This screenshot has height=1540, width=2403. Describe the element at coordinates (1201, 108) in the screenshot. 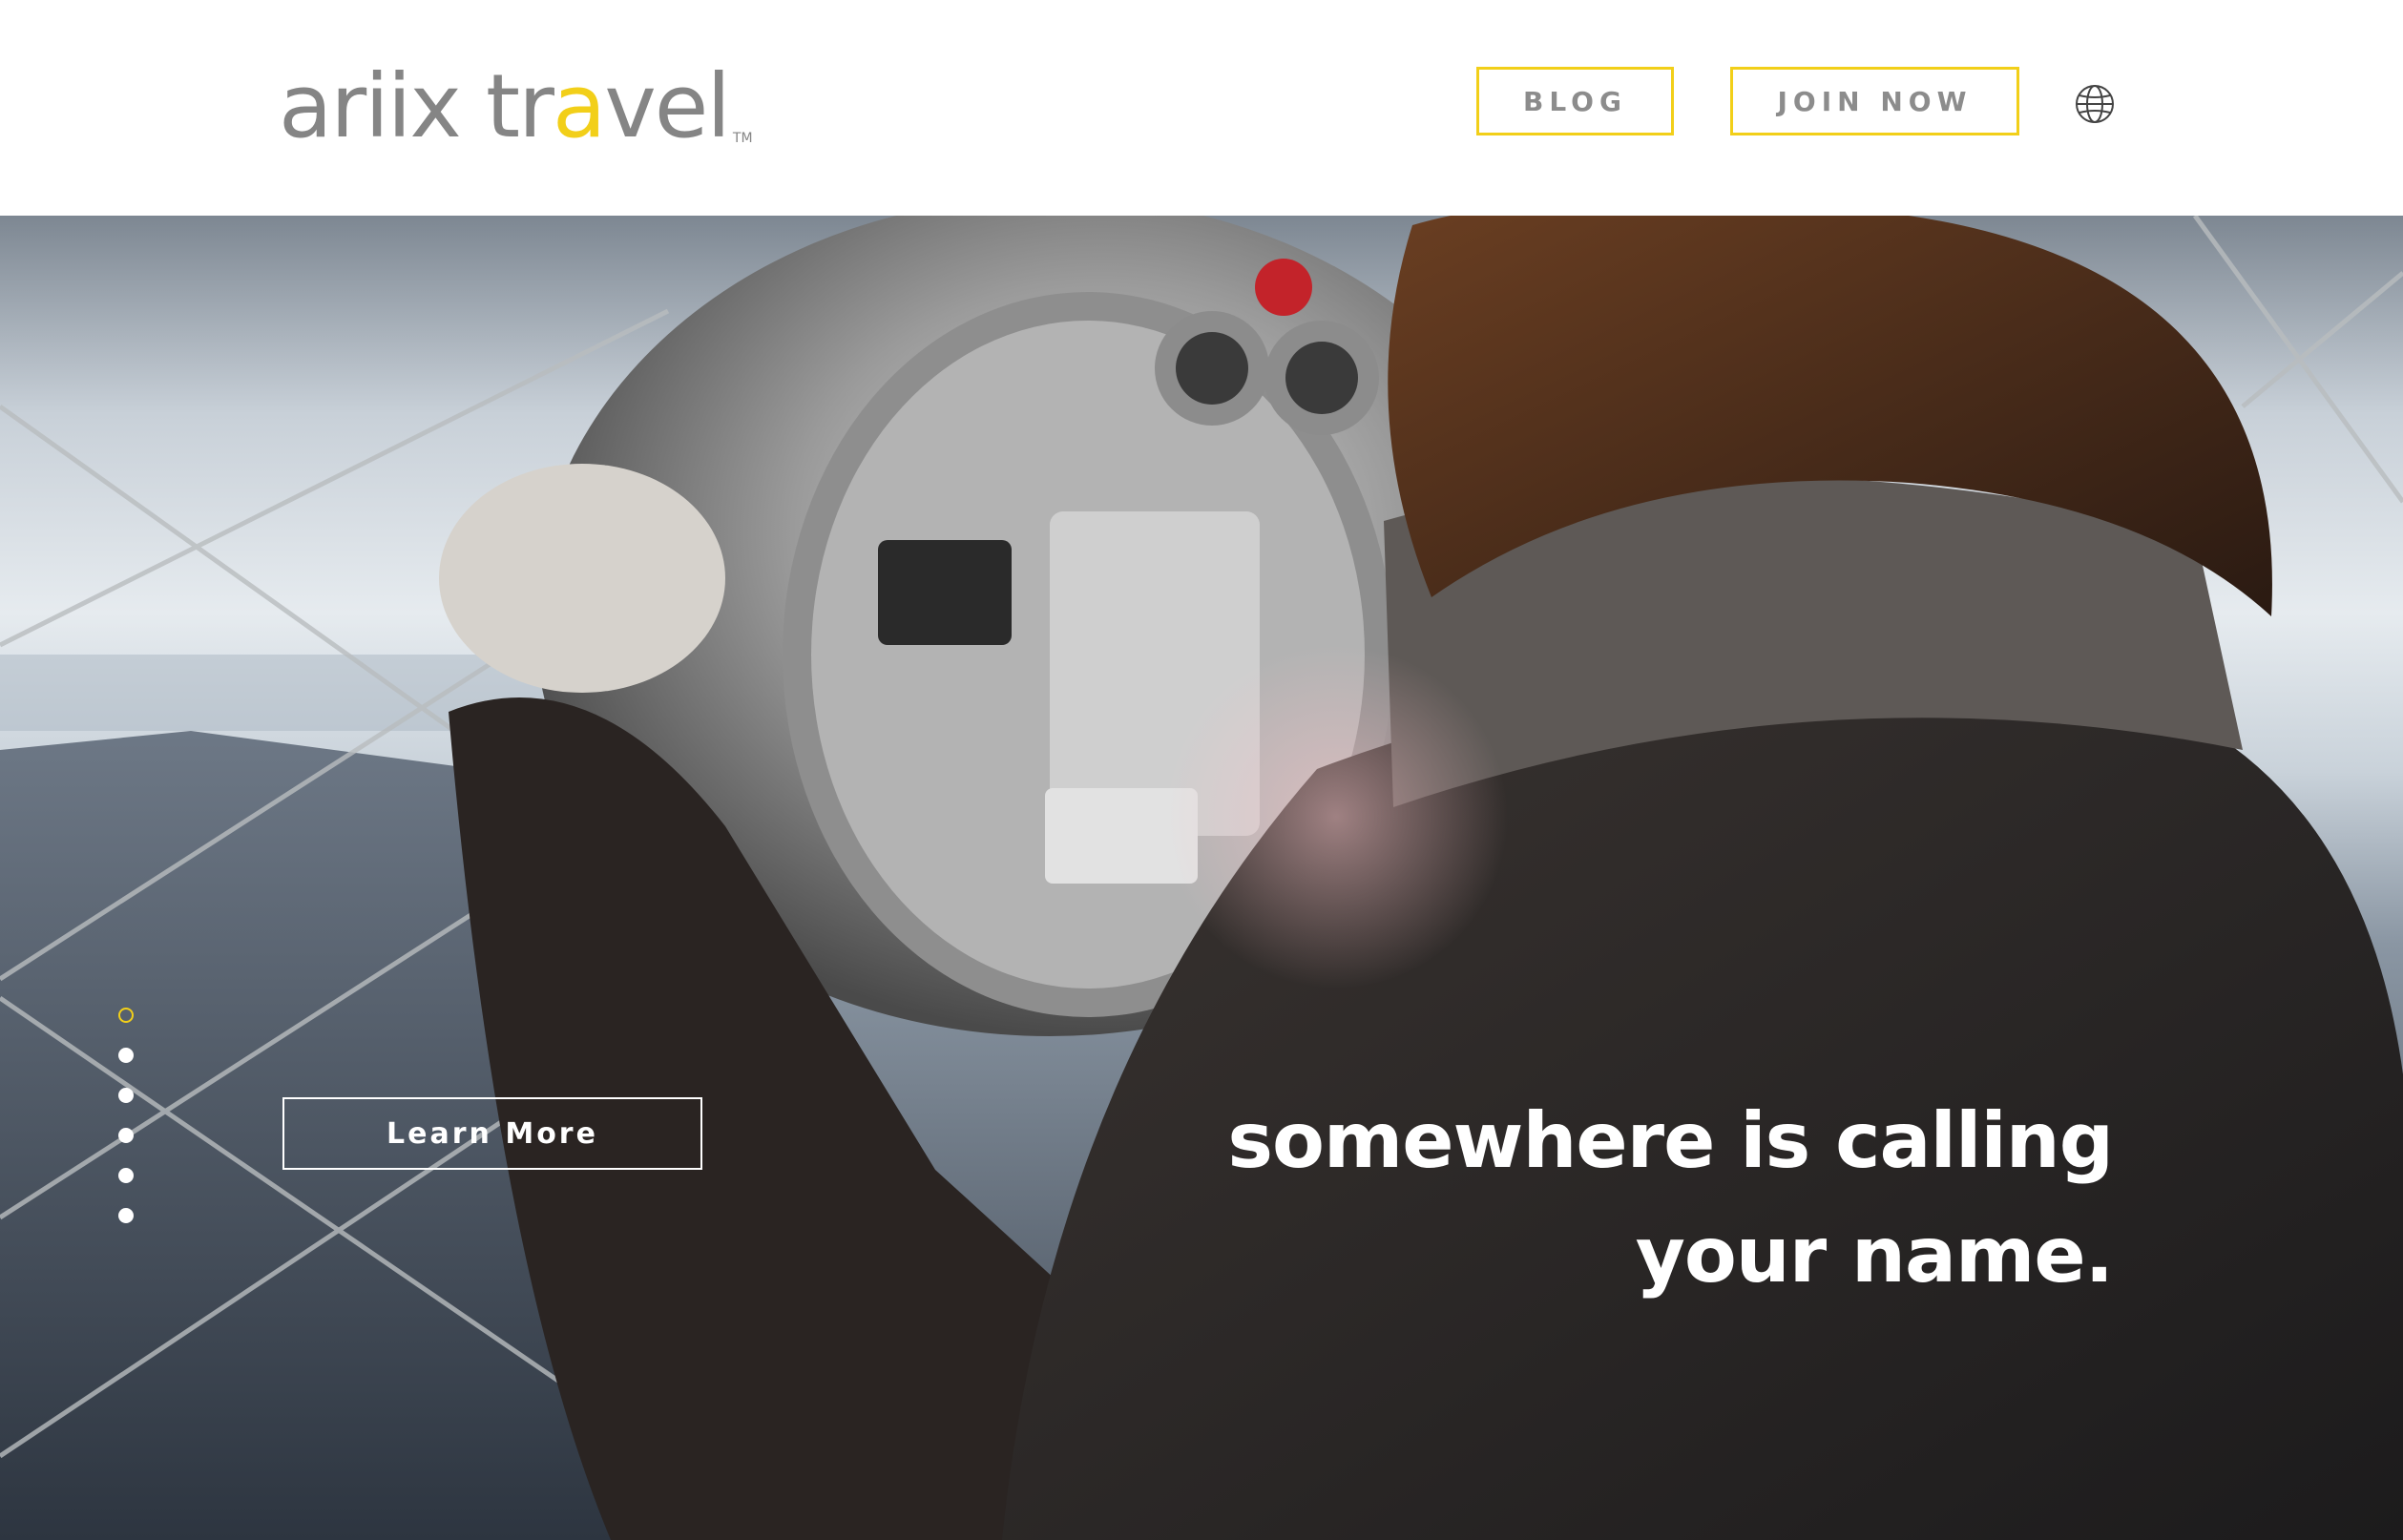

I see `site-header: ariix tr a vel TM BLOG JOIN NOW` at that location.